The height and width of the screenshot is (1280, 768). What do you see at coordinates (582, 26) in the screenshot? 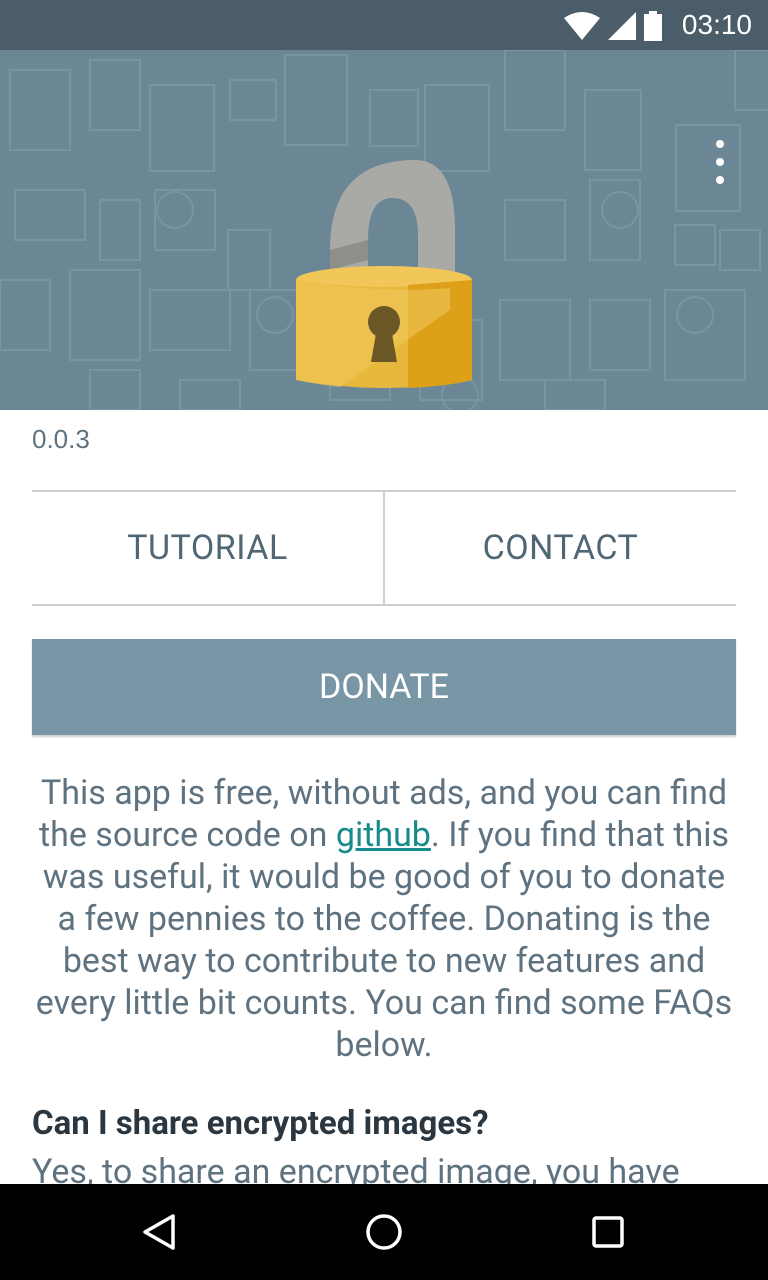
I see `wifi-icon` at bounding box center [582, 26].